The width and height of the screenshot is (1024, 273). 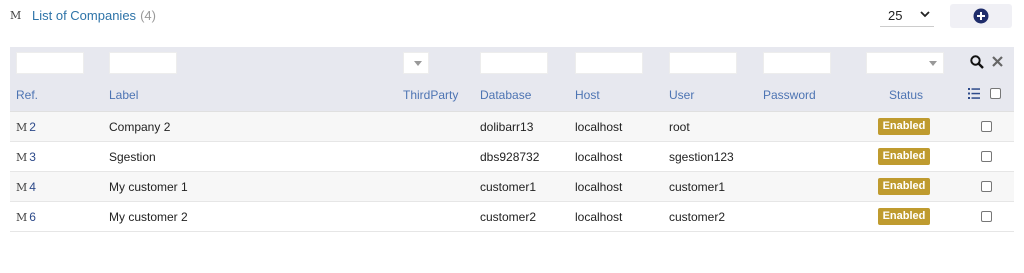 What do you see at coordinates (609, 63) in the screenshot?
I see `filter-host-input` at bounding box center [609, 63].